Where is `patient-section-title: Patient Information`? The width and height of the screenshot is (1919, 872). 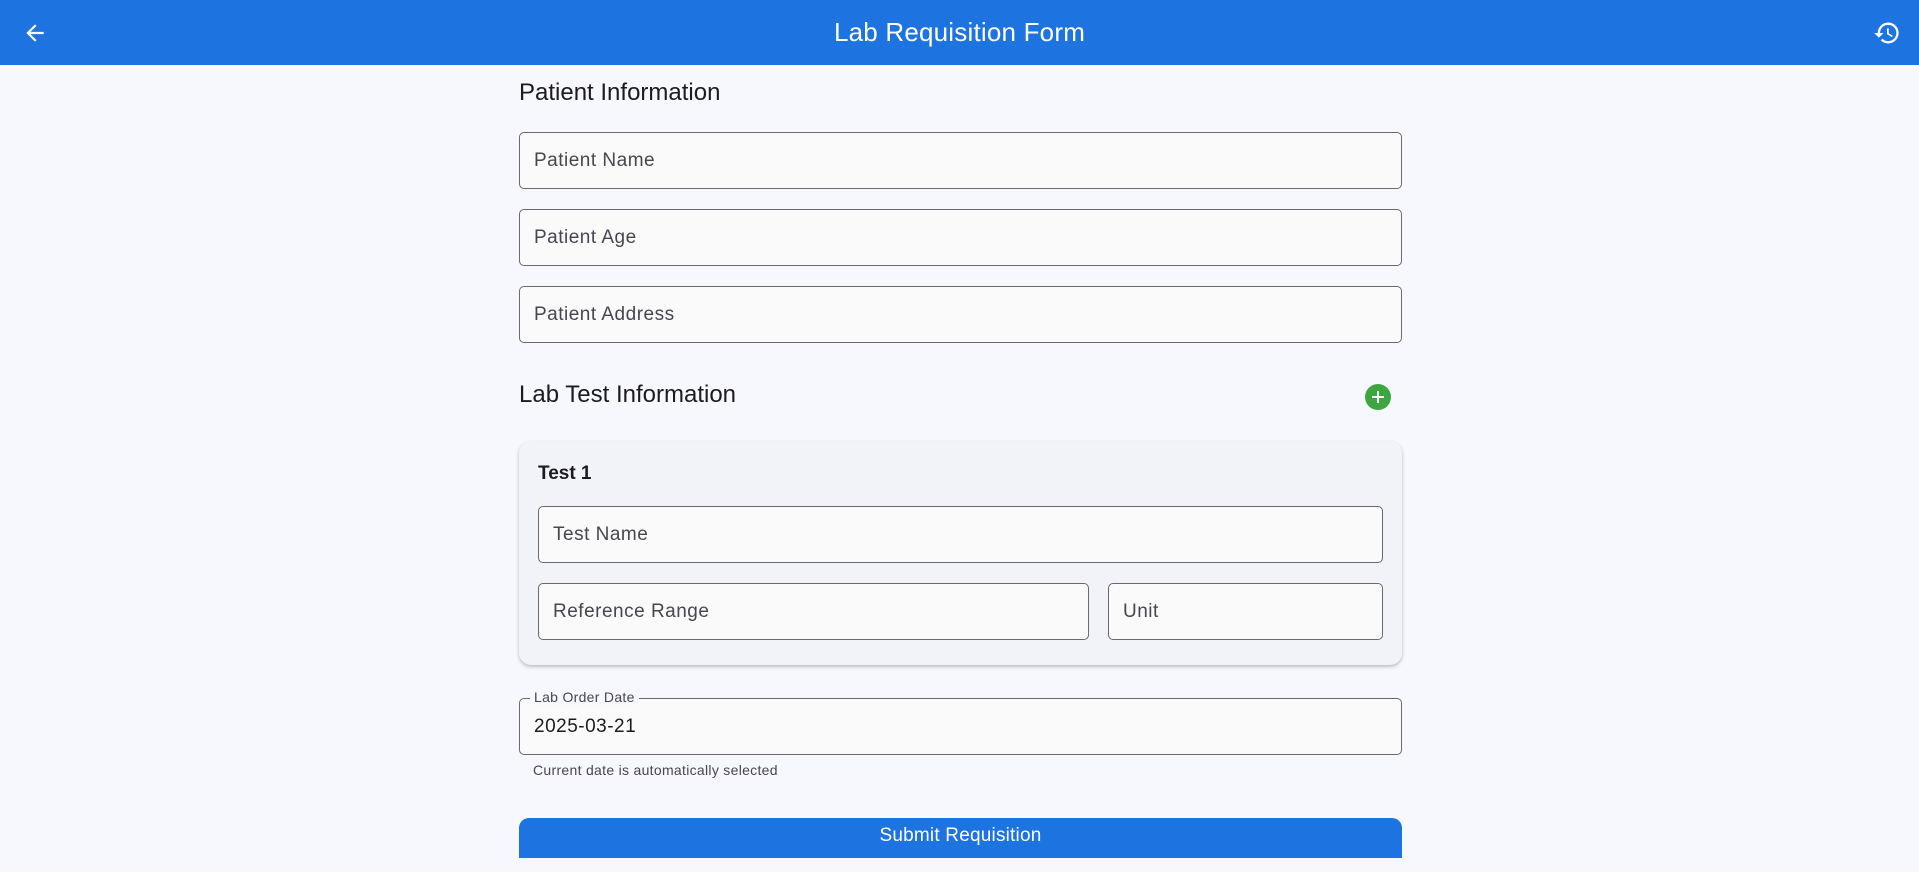
patient-section-title: Patient Information is located at coordinates (620, 92).